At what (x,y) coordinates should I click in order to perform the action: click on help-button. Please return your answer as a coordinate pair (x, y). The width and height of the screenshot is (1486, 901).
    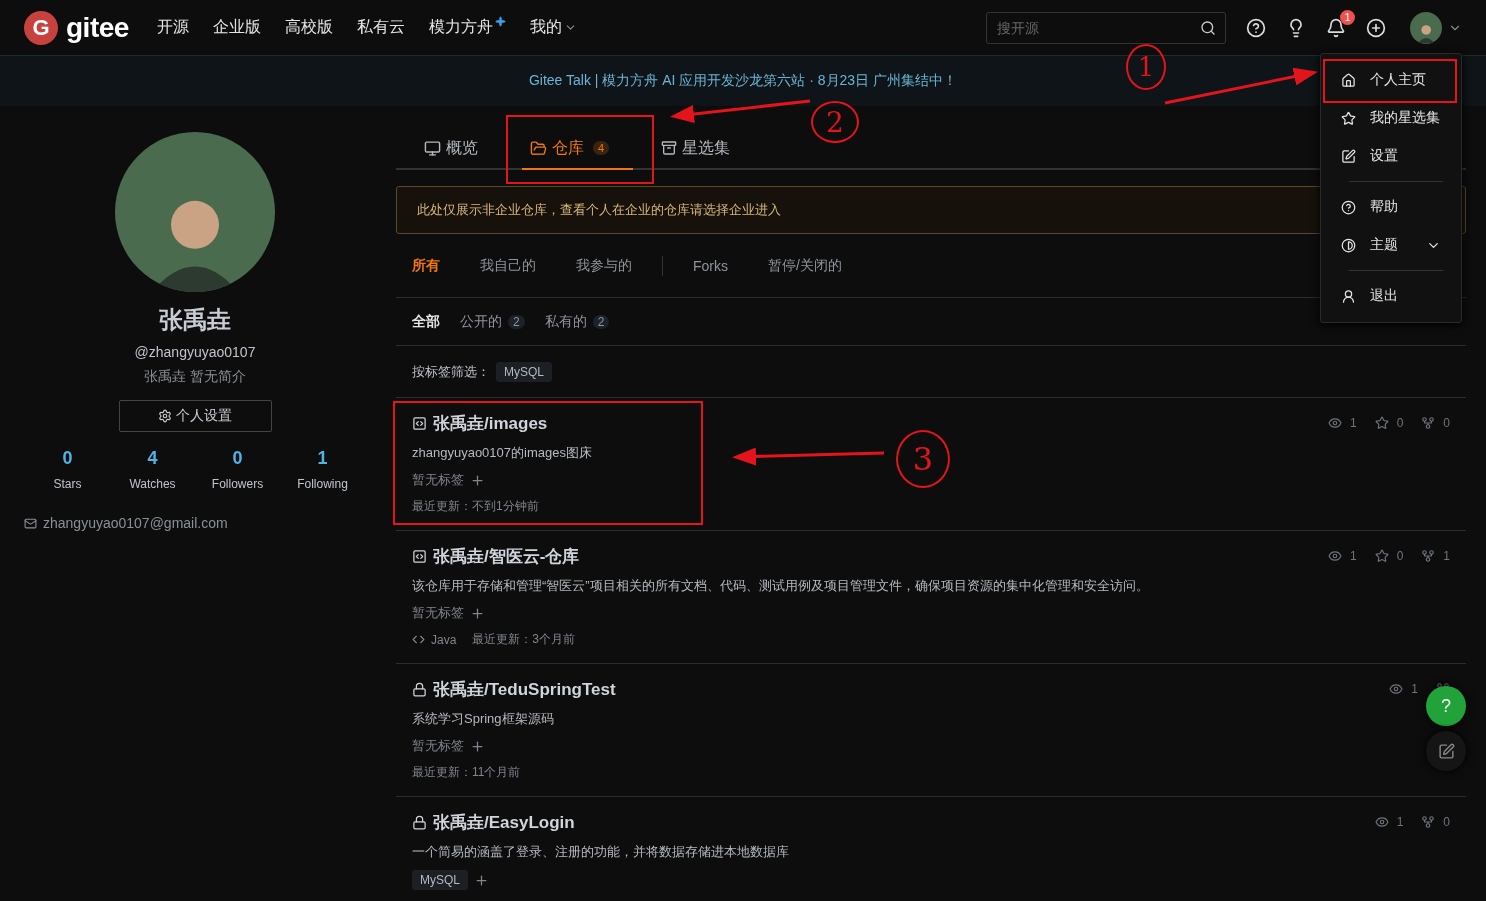
    Looking at the image, I should click on (1256, 27).